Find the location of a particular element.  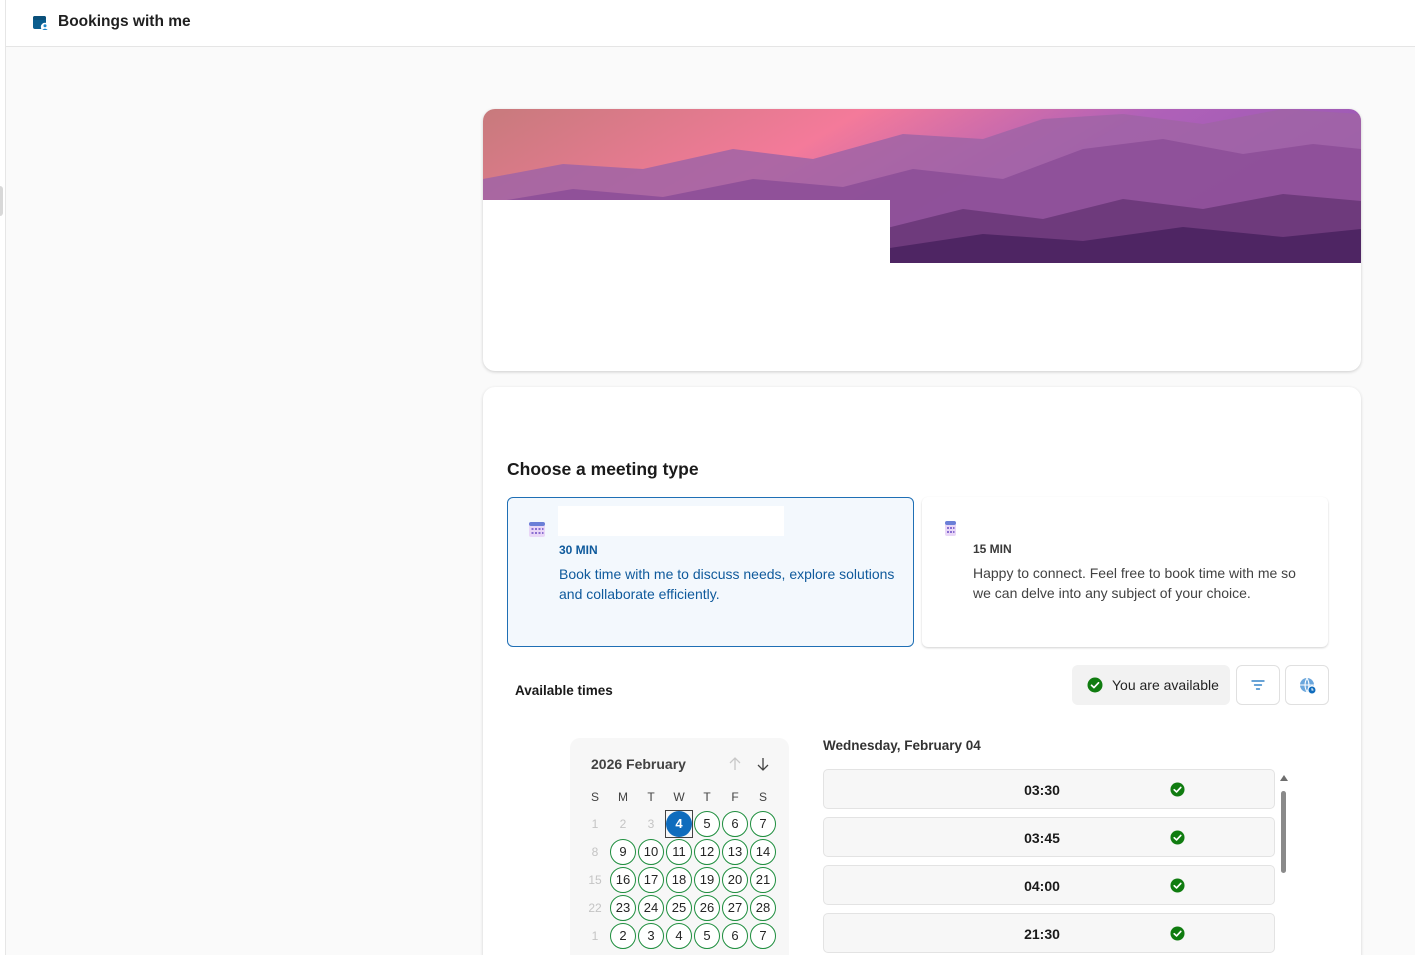

left-edge is located at coordinates (3, 477).